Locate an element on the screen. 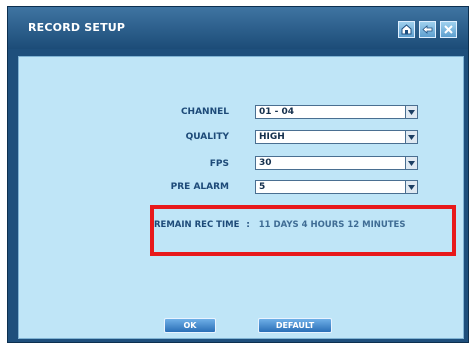 This screenshot has width=475, height=347. quality-select: HIGH is located at coordinates (336, 137).